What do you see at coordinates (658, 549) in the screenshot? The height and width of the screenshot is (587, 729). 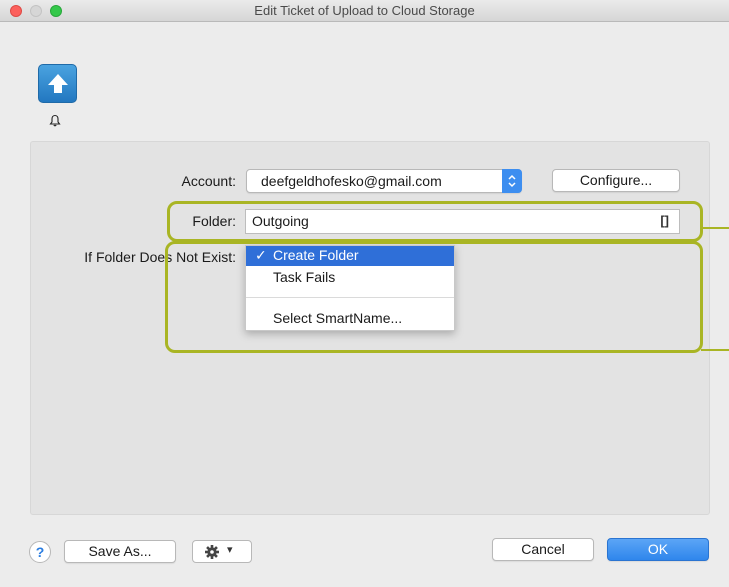 I see `ok-button: OK` at bounding box center [658, 549].